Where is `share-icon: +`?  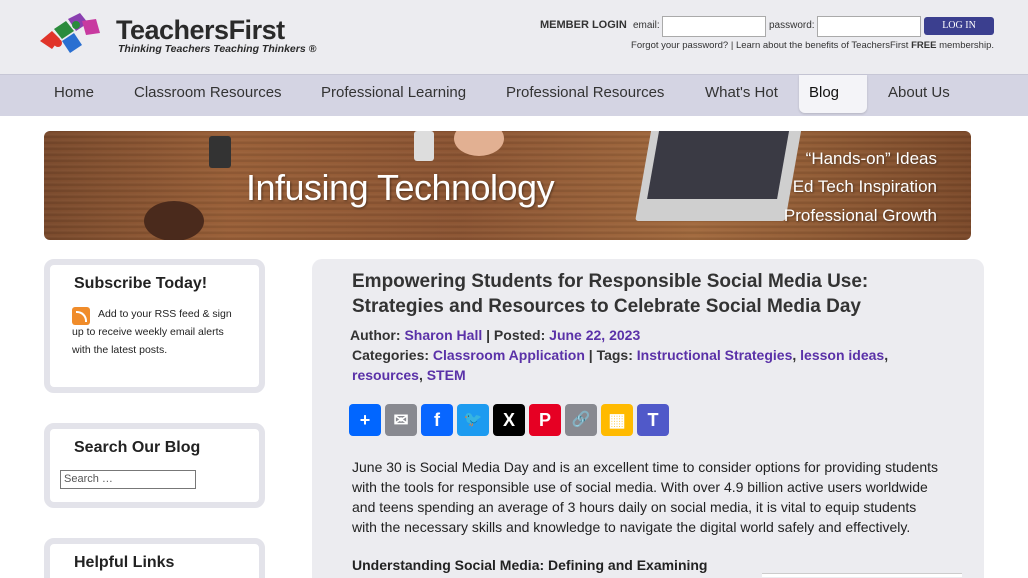 share-icon: + is located at coordinates (365, 420).